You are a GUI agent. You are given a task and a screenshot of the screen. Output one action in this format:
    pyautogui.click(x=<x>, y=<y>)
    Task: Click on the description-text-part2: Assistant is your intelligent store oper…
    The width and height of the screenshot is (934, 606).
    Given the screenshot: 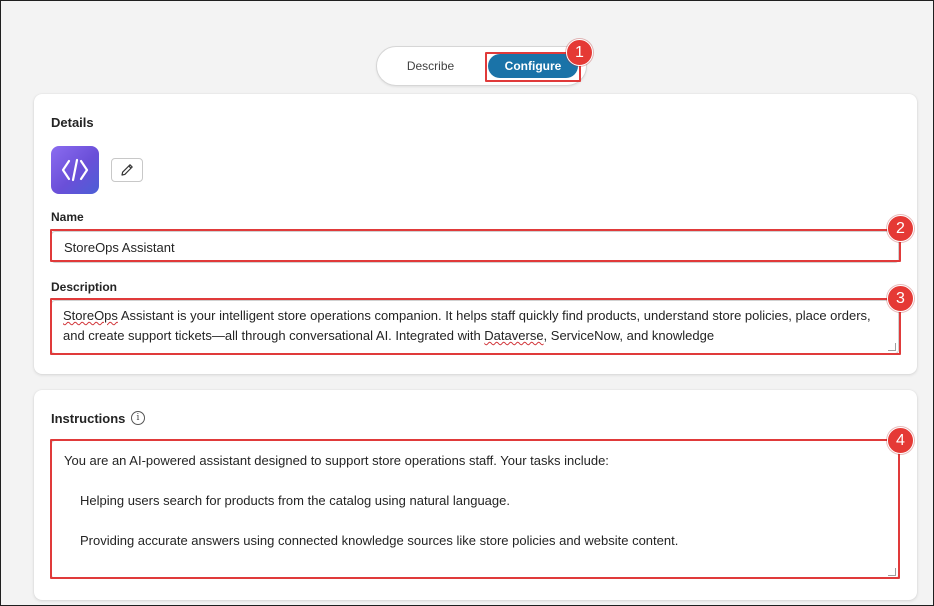 What is the action you would take?
    pyautogui.click(x=467, y=325)
    